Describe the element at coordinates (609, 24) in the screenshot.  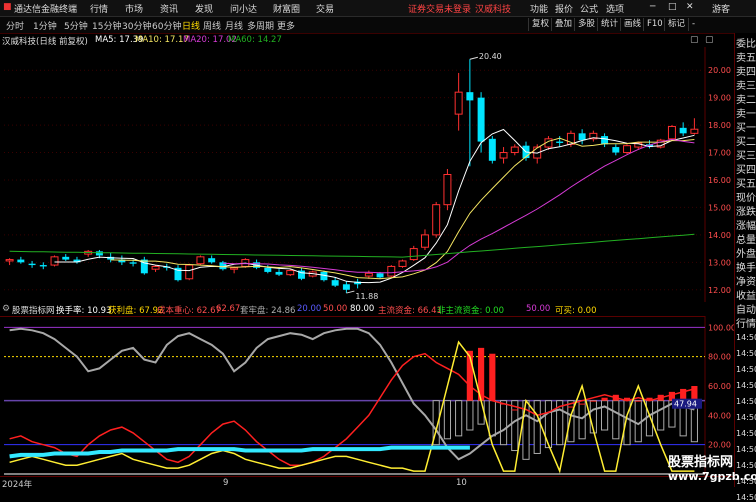
I see `btn-stats: 统计` at that location.